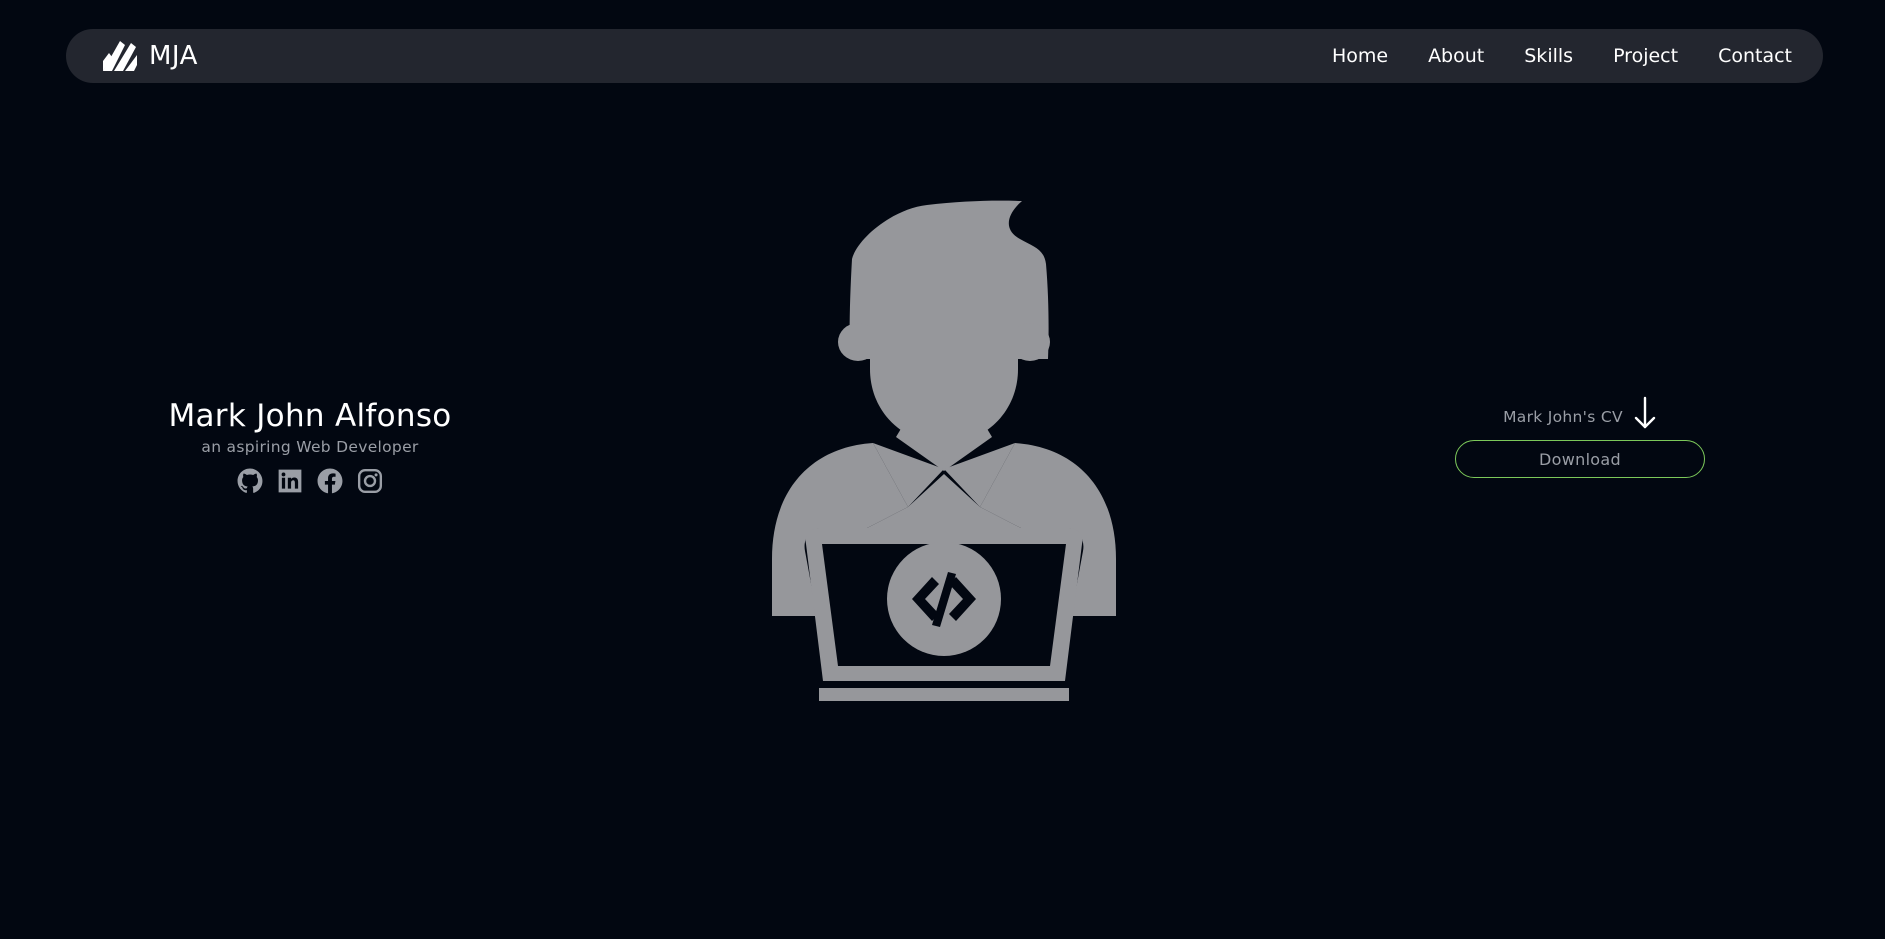 The height and width of the screenshot is (939, 1885). I want to click on instagram-link, so click(370, 481).